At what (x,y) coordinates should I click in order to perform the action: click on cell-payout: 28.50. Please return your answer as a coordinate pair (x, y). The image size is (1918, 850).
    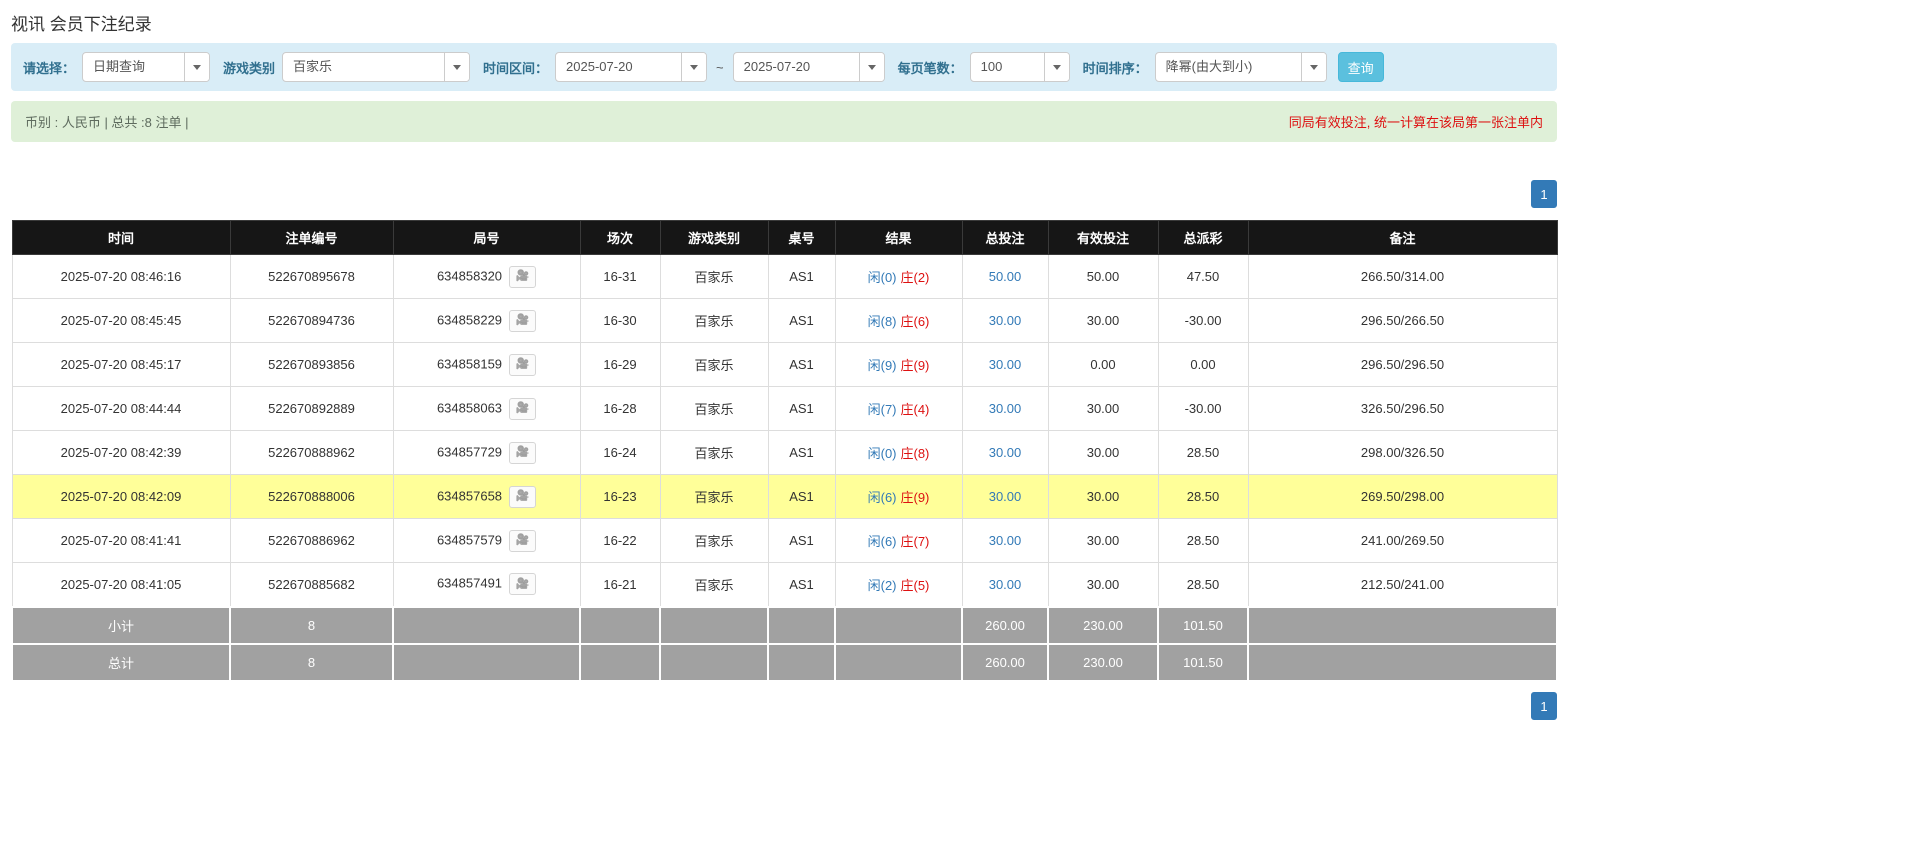
    Looking at the image, I should click on (1203, 496).